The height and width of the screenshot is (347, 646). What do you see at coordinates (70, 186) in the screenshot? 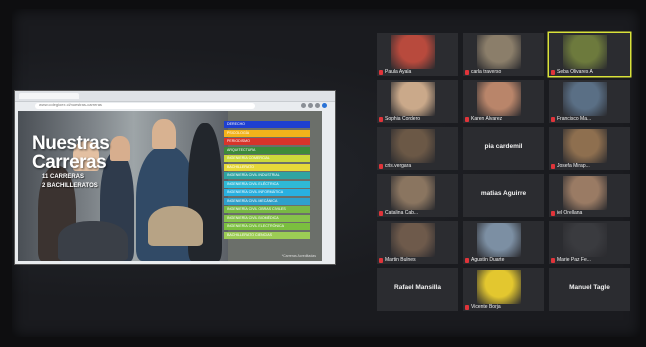
I see `slide-subtitle: 2 BACHILLERATOS` at bounding box center [70, 186].